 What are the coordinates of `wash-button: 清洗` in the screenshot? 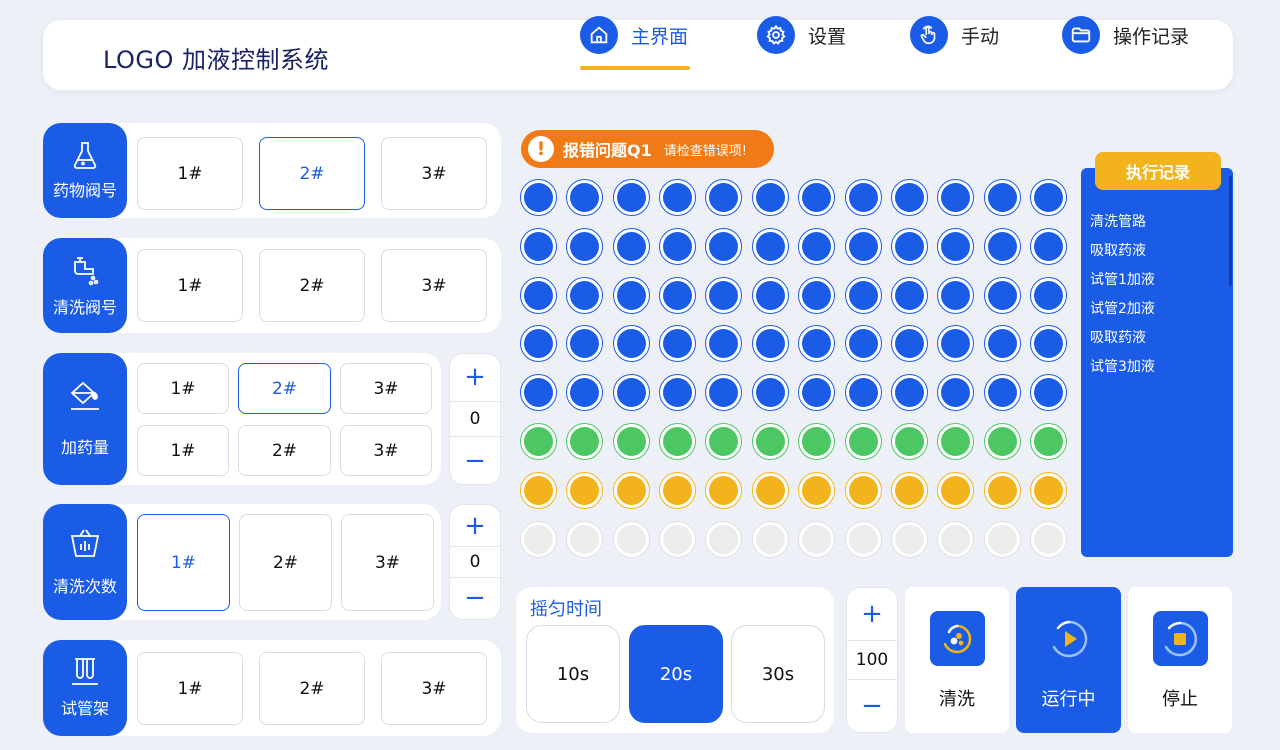 It's located at (957, 660).